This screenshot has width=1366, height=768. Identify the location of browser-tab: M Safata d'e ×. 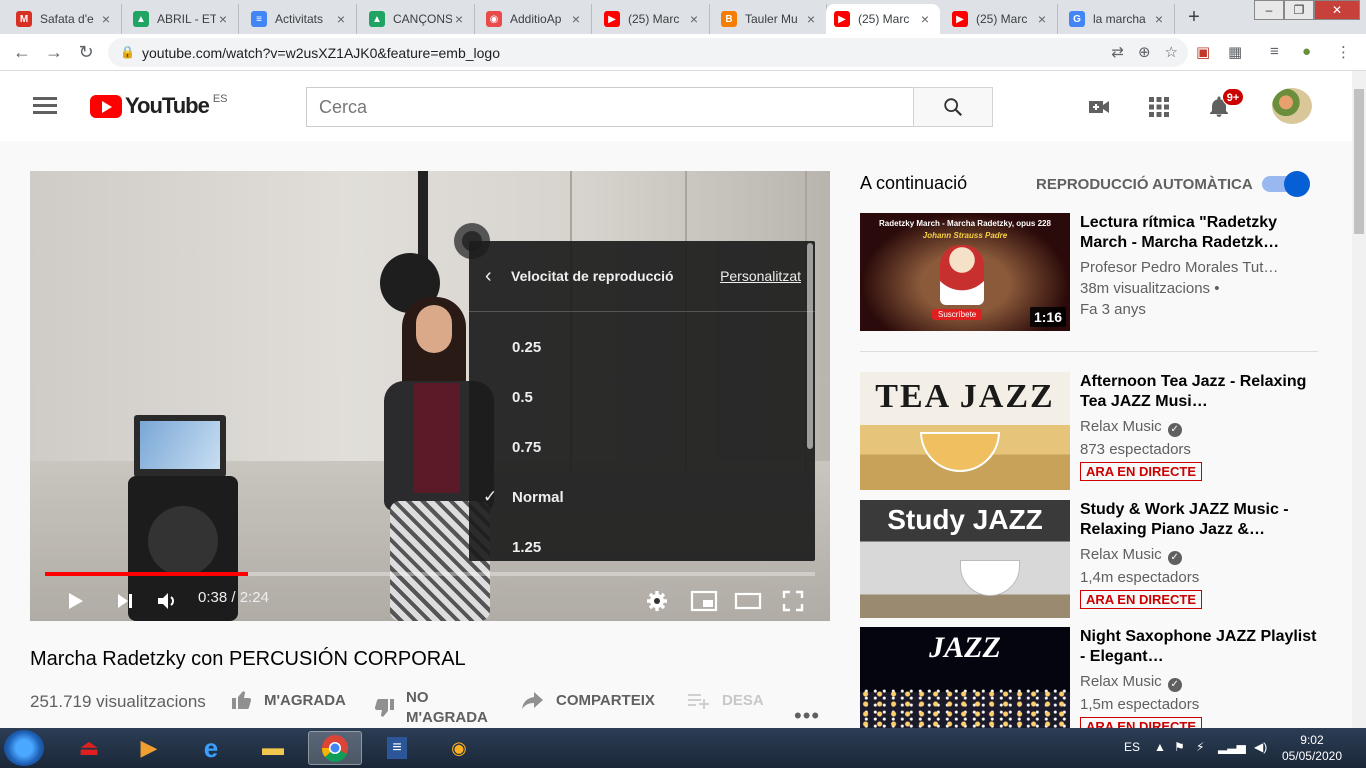
(65, 19).